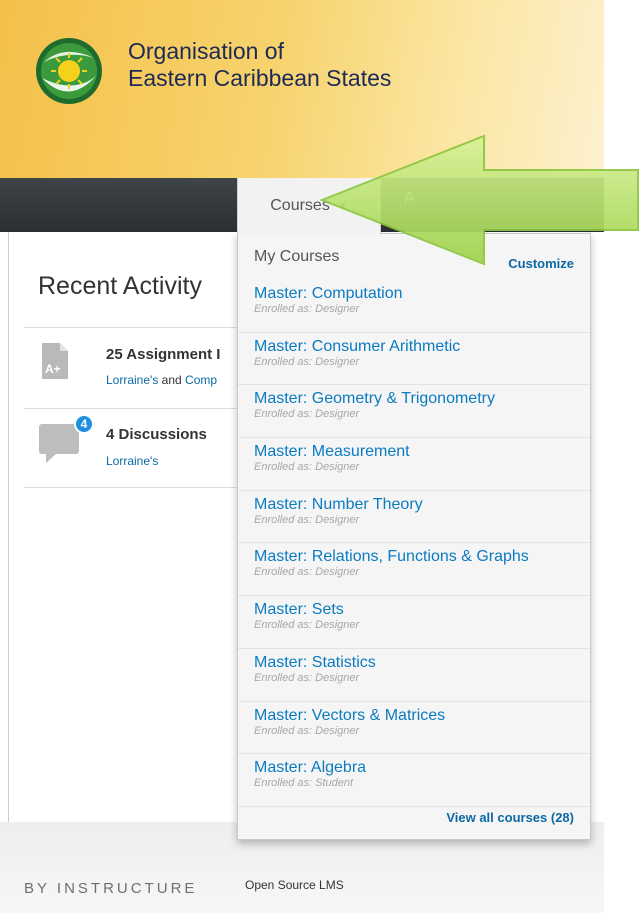 This screenshot has width=640, height=913. I want to click on course-name: Master: Statistics, so click(422, 662).